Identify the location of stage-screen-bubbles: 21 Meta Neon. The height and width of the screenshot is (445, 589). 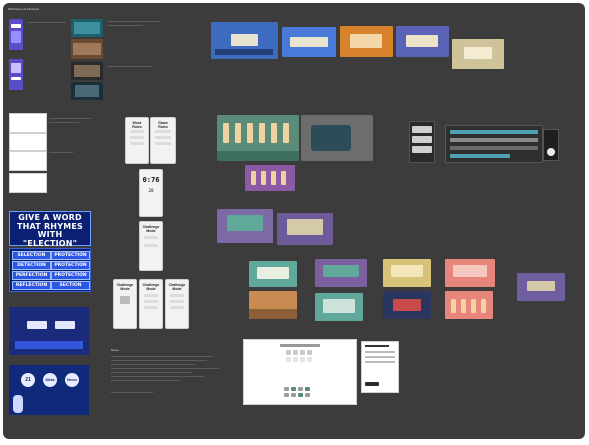
(49, 390).